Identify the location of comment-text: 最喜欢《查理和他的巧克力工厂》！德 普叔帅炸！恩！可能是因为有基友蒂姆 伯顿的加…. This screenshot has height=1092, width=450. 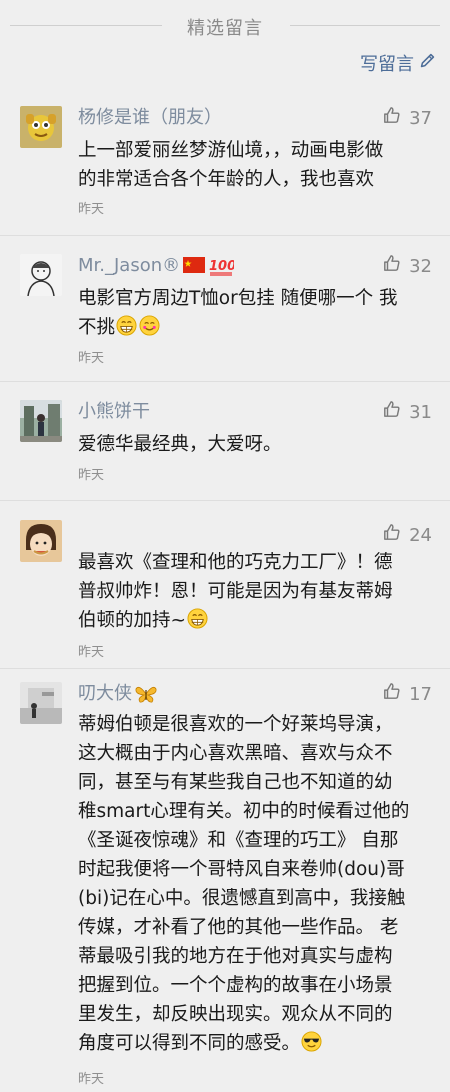
(235, 591).